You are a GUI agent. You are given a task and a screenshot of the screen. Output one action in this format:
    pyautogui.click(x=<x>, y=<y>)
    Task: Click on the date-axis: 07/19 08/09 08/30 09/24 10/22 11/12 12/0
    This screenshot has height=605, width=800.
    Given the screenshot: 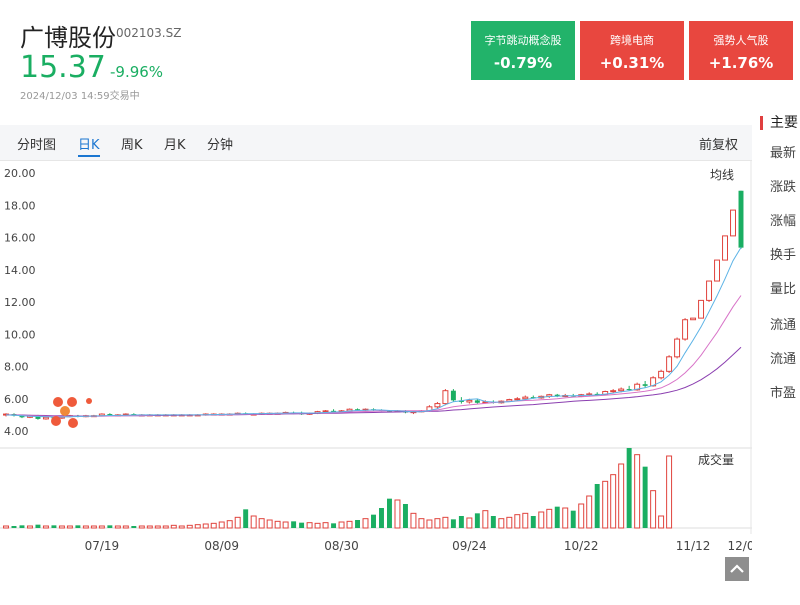 What is the action you would take?
    pyautogui.click(x=418, y=546)
    